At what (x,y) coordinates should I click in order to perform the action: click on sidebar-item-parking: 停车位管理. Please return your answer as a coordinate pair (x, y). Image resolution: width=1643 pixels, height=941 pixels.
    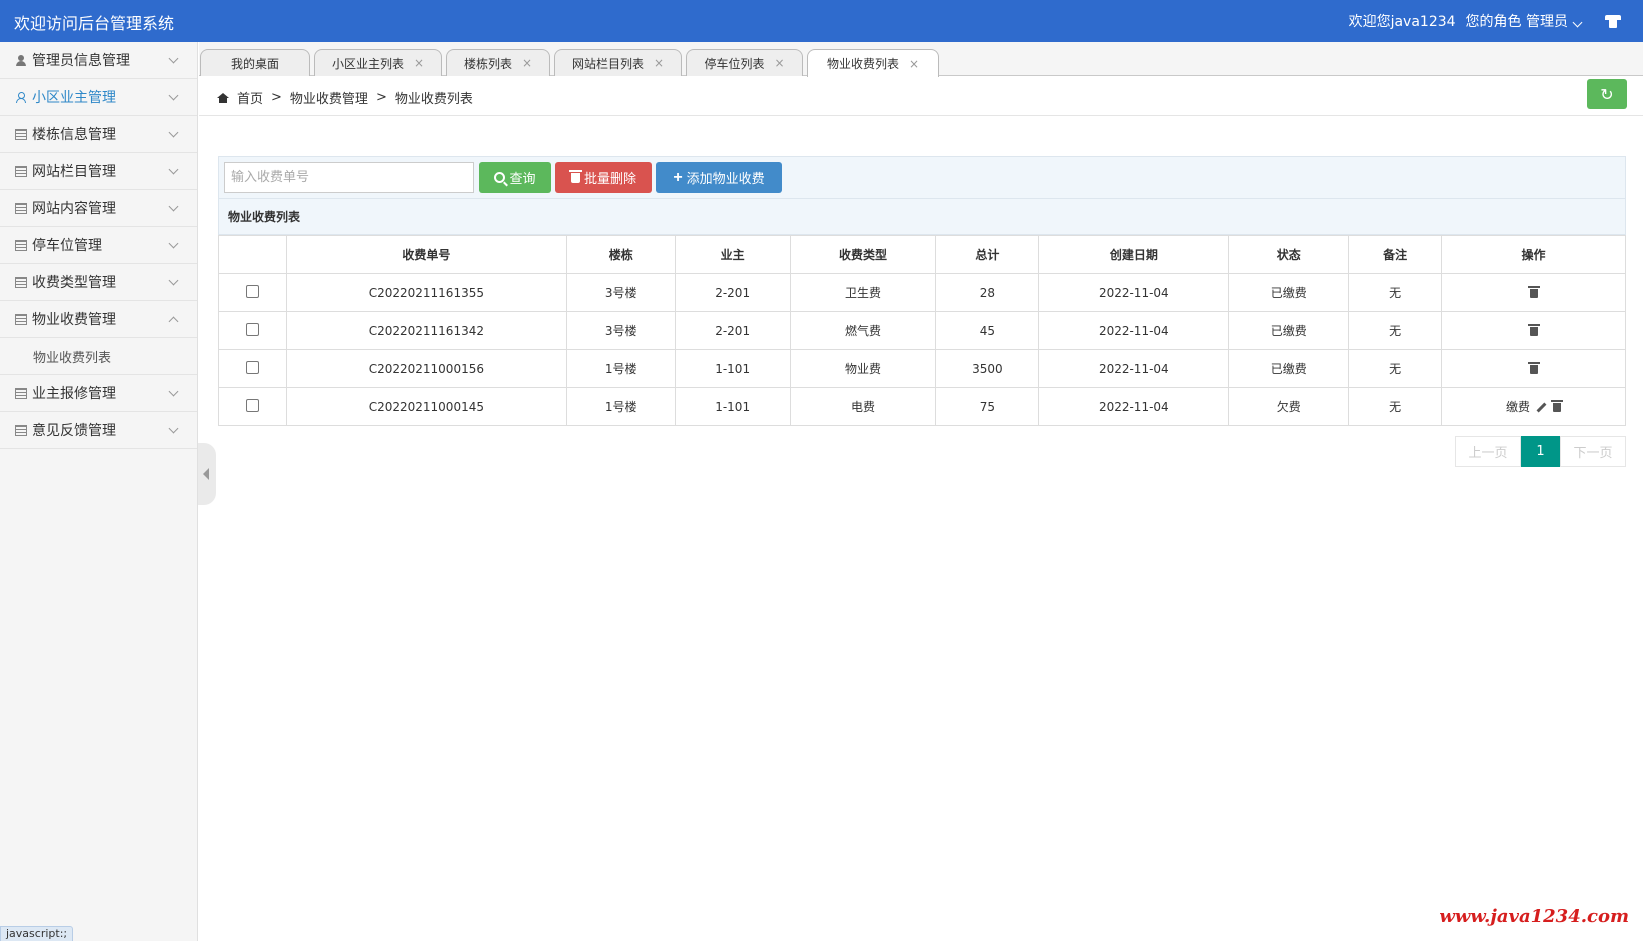
    Looking at the image, I should click on (98, 245).